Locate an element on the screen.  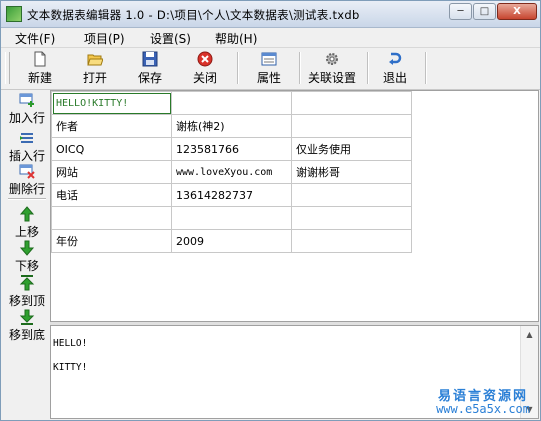
properties-button: 属性 is located at coordinates (269, 68).